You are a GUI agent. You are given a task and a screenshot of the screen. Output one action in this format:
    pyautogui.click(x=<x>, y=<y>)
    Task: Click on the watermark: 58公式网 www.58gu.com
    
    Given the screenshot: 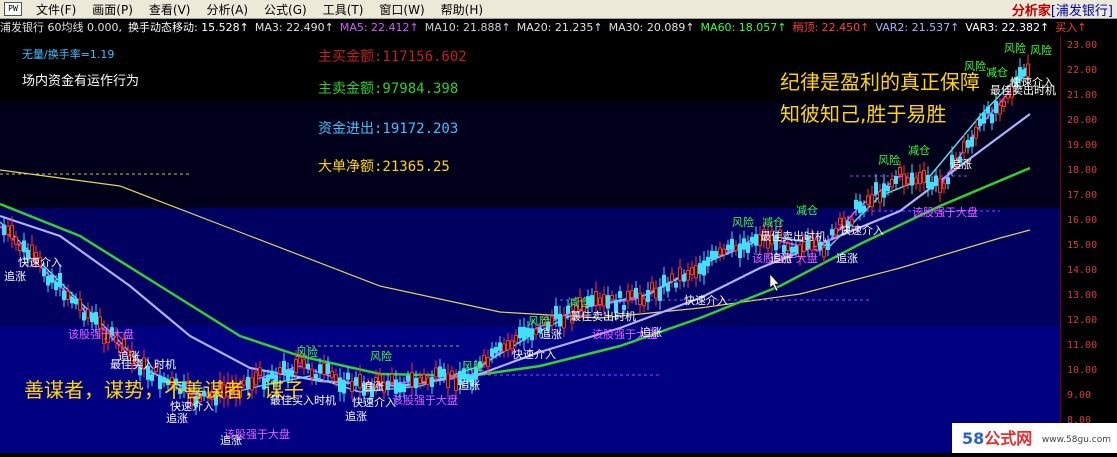 What is the action you would take?
    pyautogui.click(x=1034, y=438)
    